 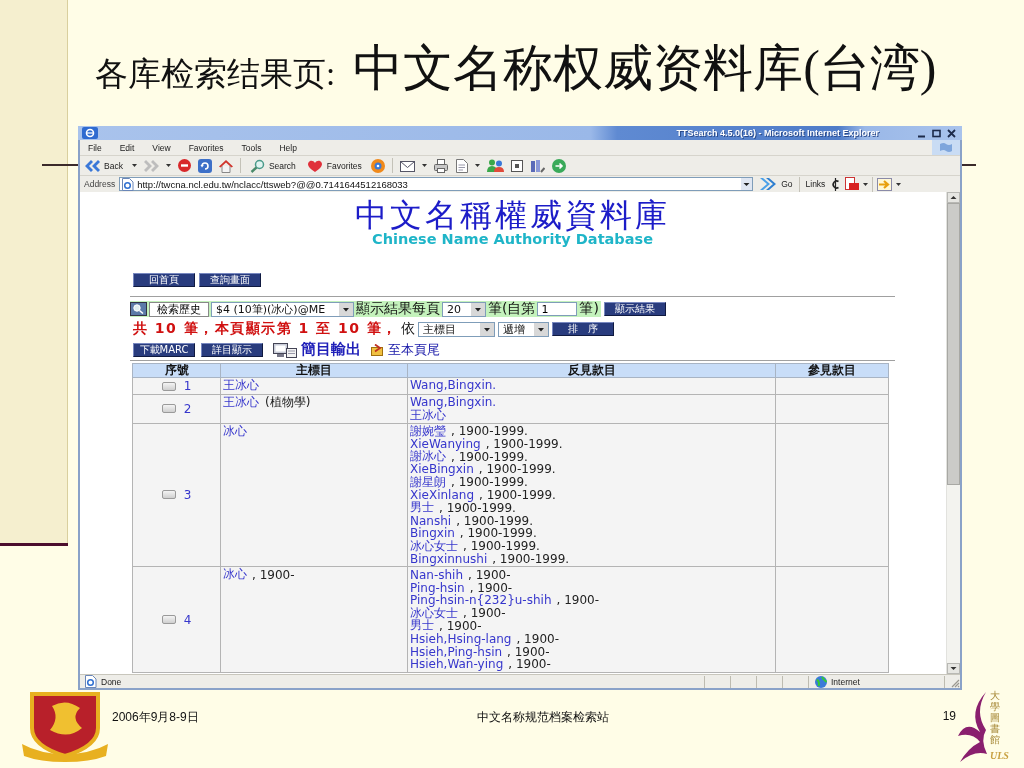 I want to click on window-icon, so click(x=516, y=165).